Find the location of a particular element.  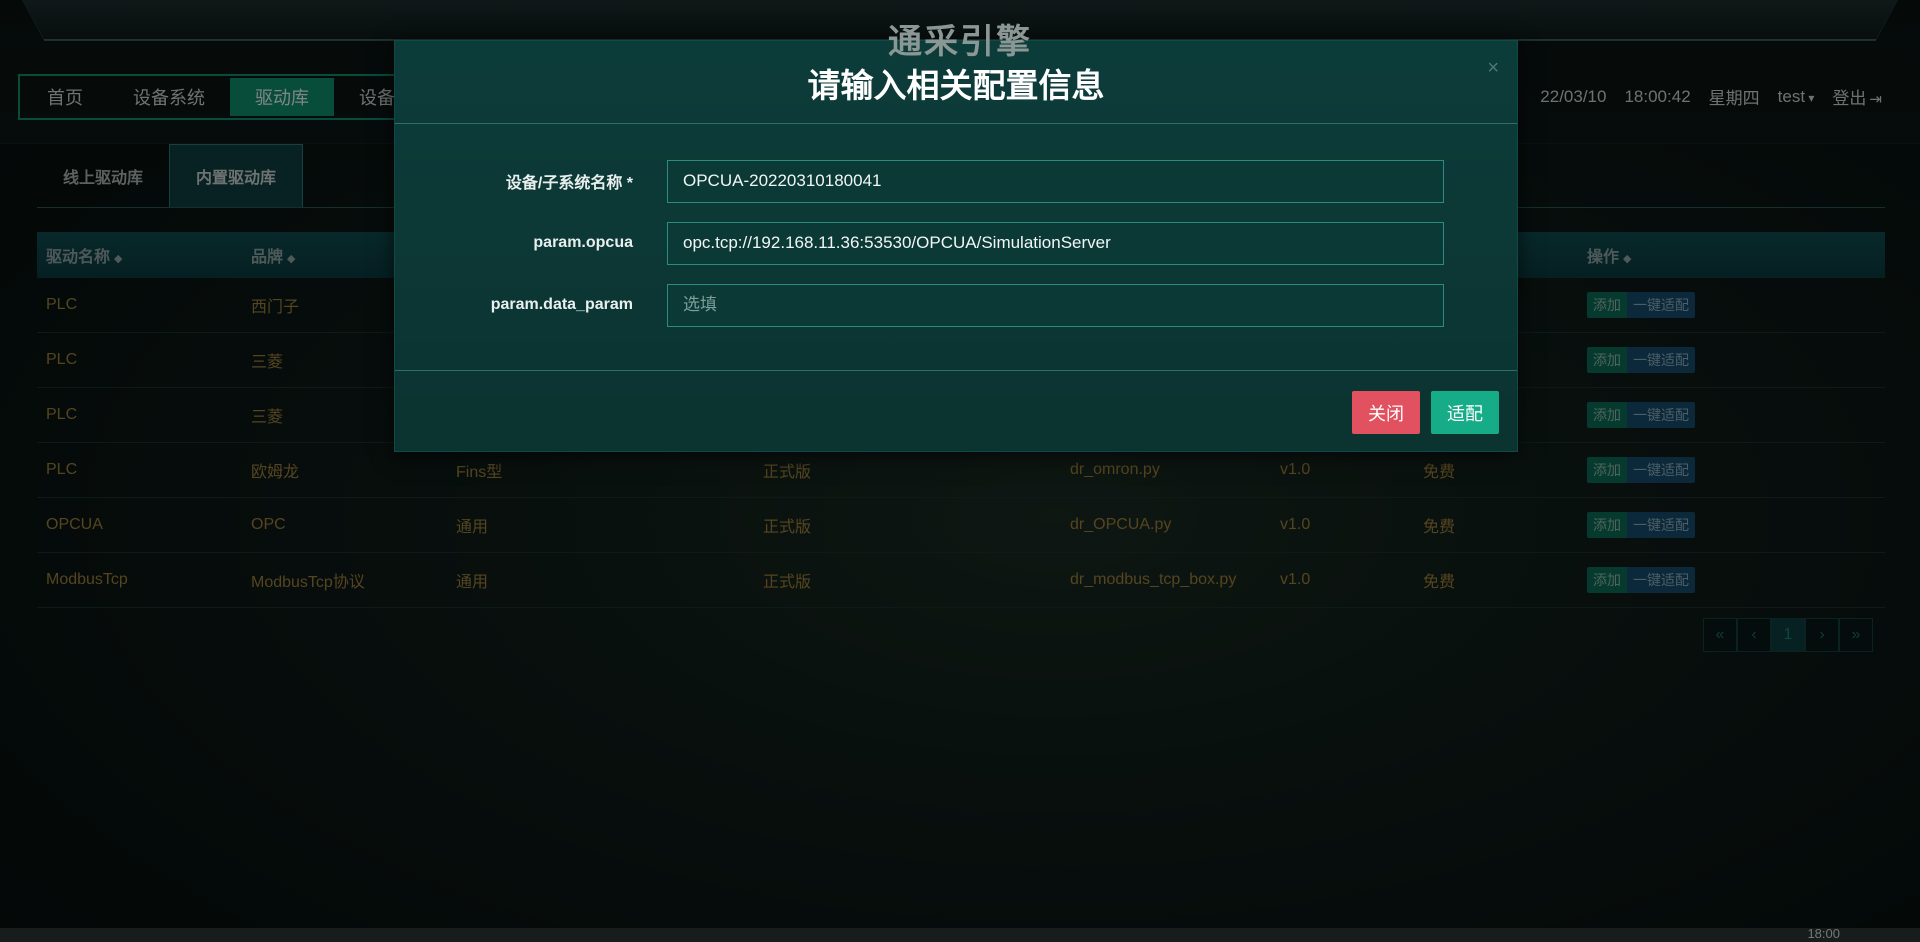

form-row-param-opcua: param.opcua is located at coordinates (956, 243).